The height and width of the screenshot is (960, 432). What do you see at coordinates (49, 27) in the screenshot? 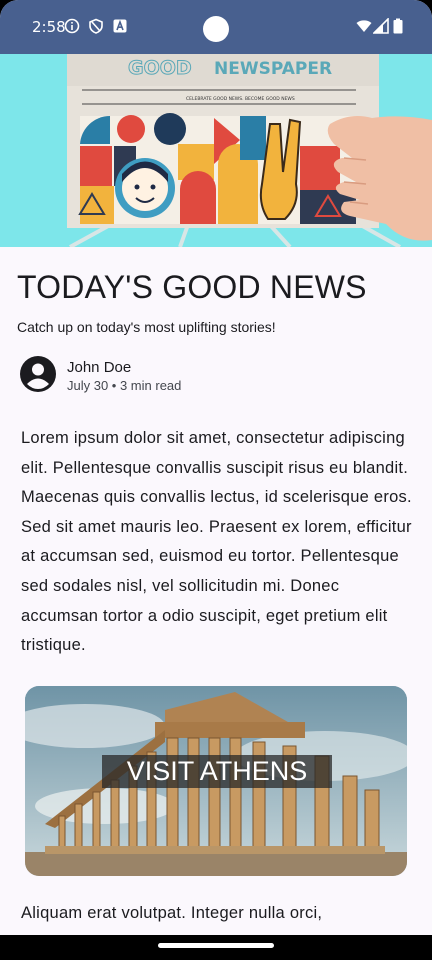
I see `status-time: 2:58` at bounding box center [49, 27].